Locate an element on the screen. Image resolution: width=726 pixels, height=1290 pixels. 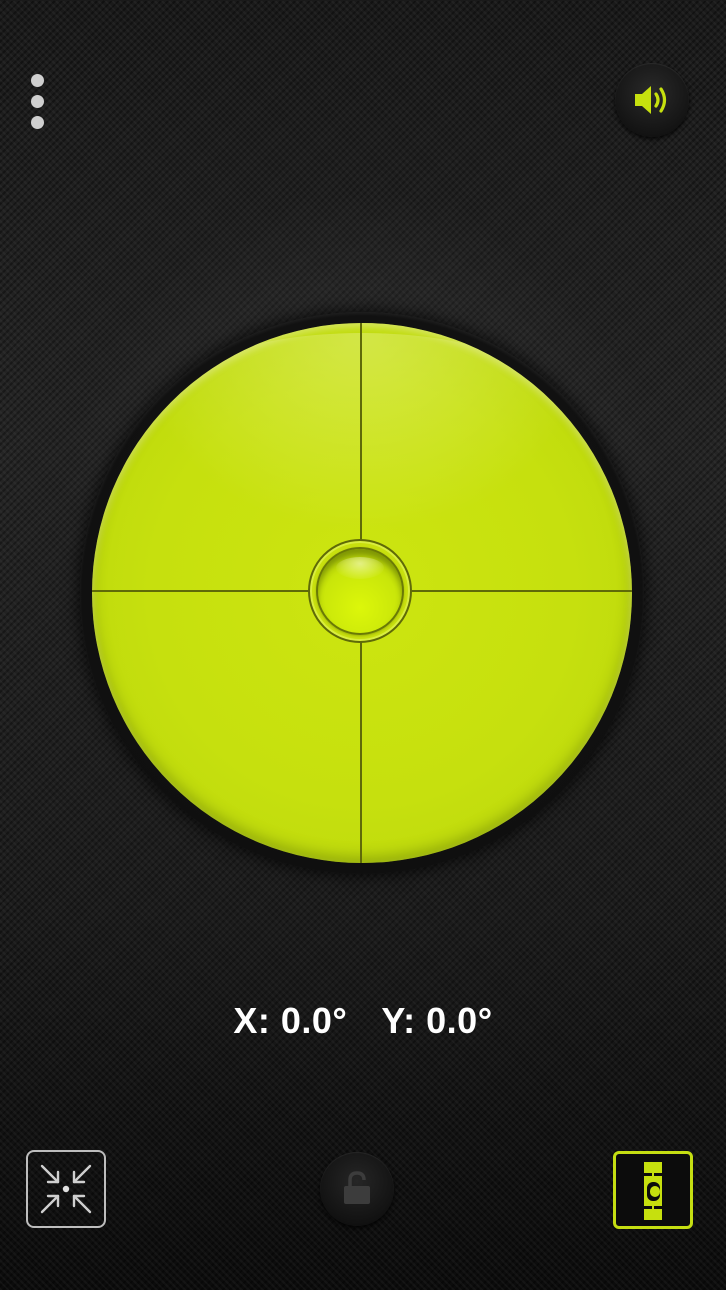
lock-toggle-button is located at coordinates (357, 1189).